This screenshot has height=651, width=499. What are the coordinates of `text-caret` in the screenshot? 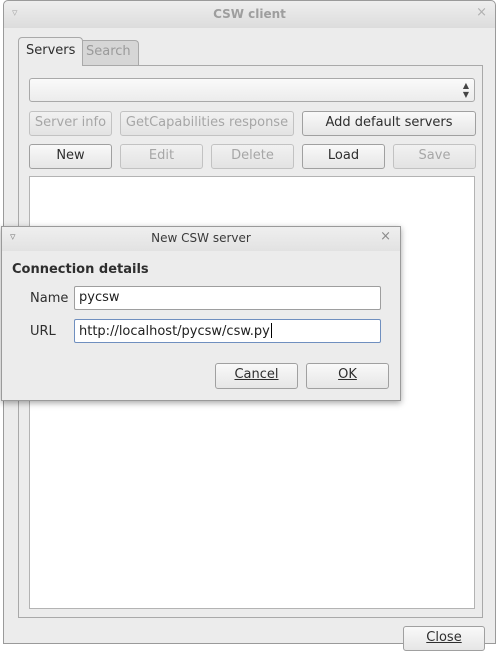 It's located at (271, 330).